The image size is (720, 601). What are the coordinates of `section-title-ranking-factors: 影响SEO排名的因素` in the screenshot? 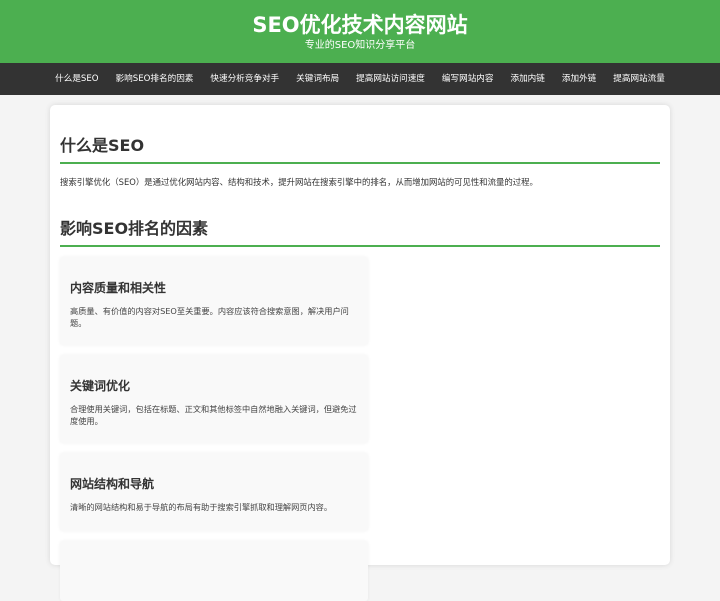 It's located at (360, 231).